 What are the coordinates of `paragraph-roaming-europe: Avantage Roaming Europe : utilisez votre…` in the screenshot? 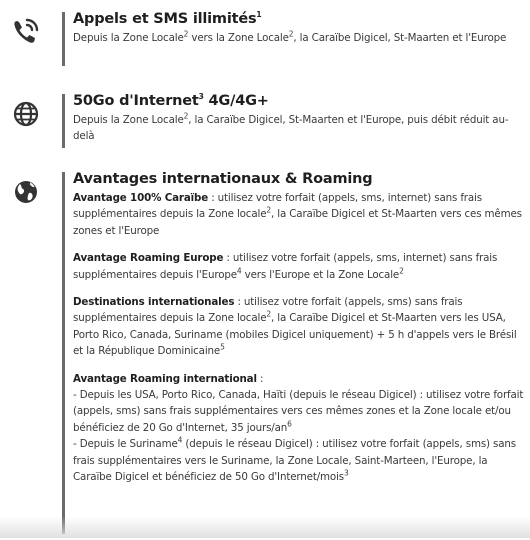 It's located at (285, 266).